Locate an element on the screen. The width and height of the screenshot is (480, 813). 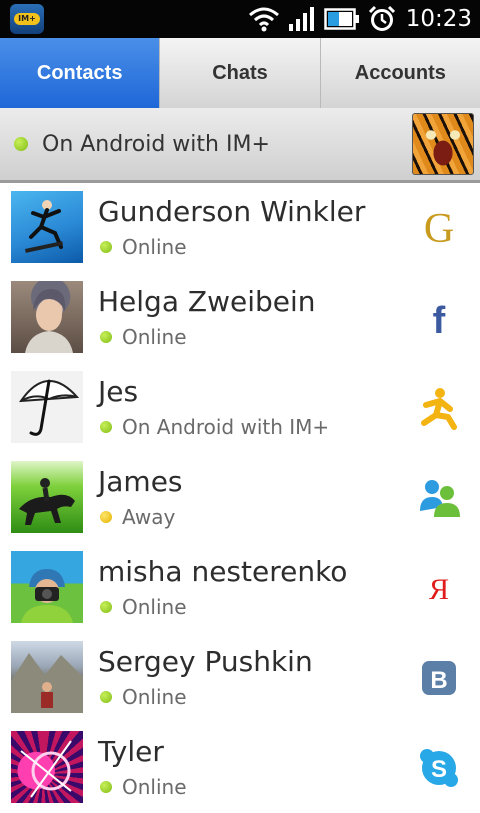
contact-name: Jes is located at coordinates (118, 391).